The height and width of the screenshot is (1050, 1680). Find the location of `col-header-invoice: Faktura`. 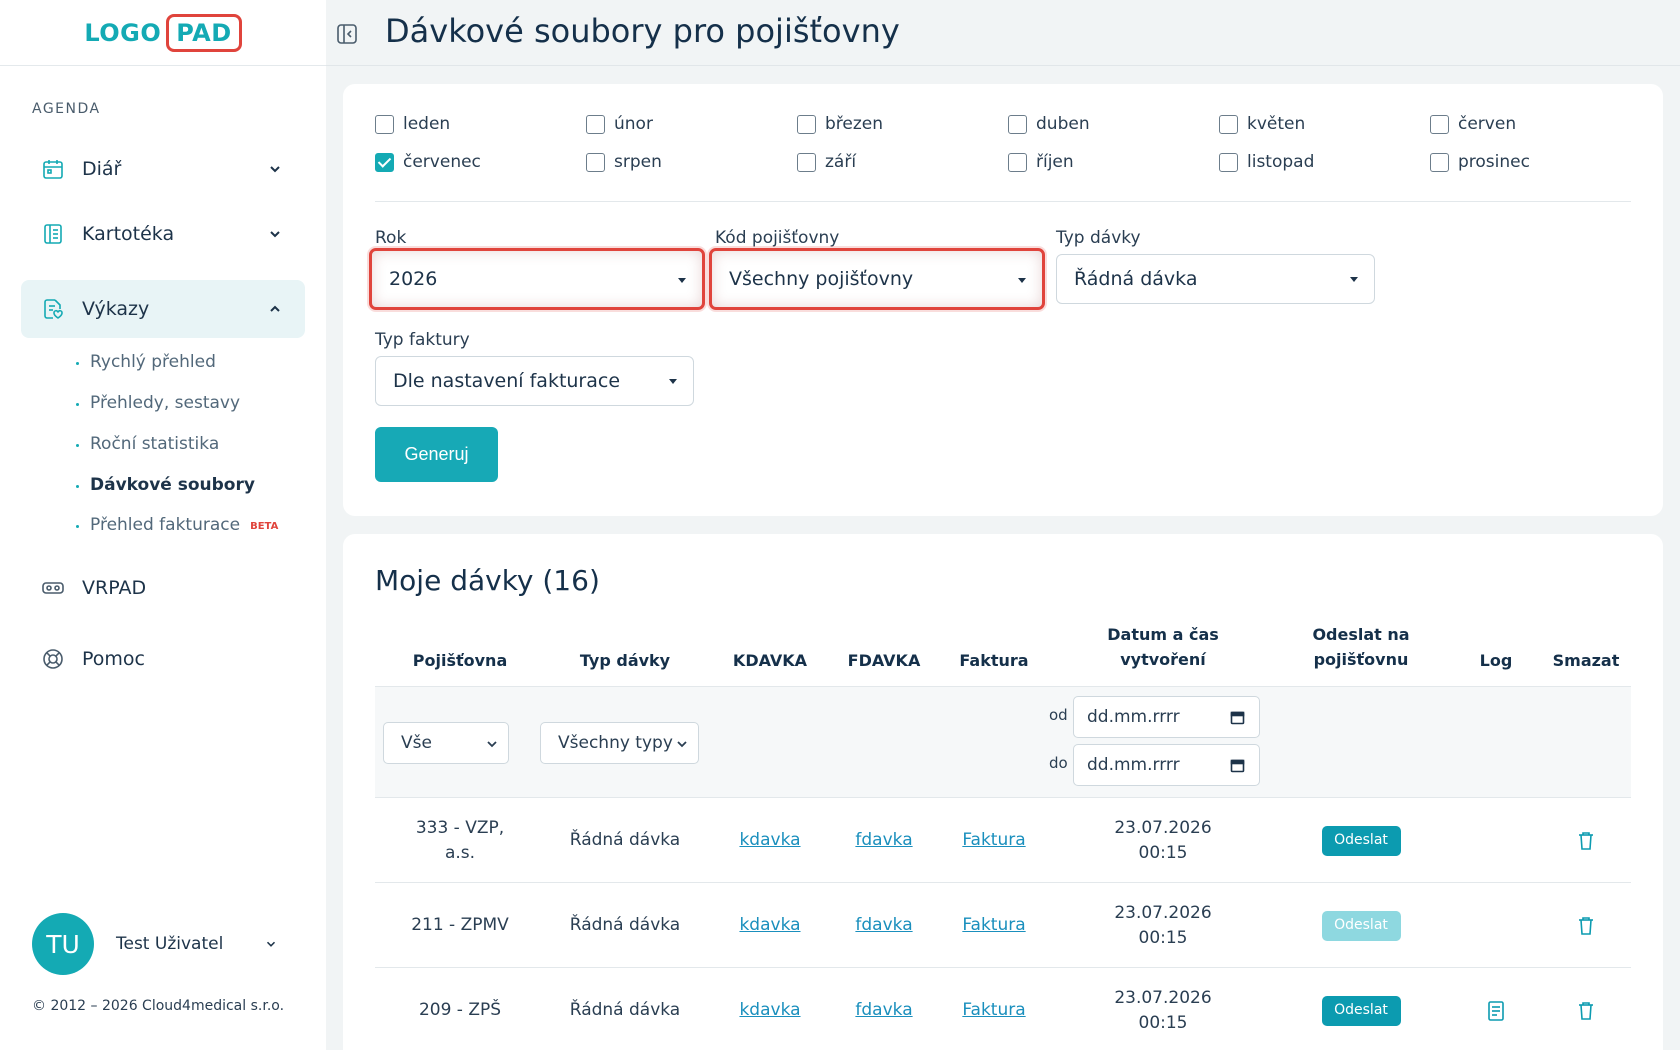

col-header-invoice: Faktura is located at coordinates (994, 660).